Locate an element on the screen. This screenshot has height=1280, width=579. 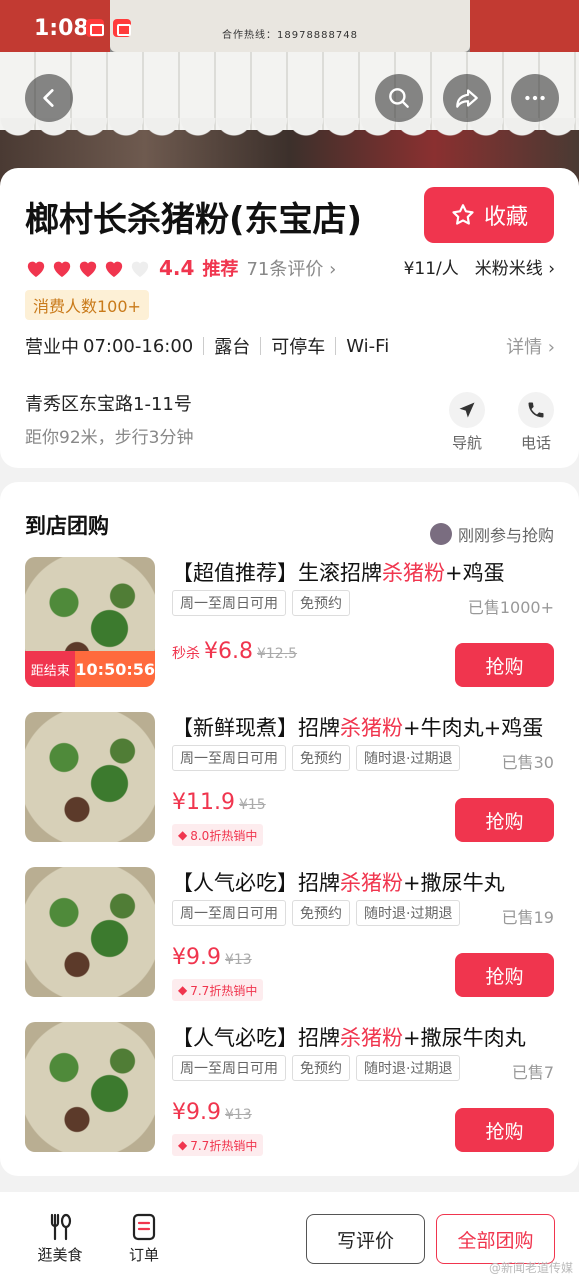
consumer-count-badge: 消费人数100+ is located at coordinates (87, 305).